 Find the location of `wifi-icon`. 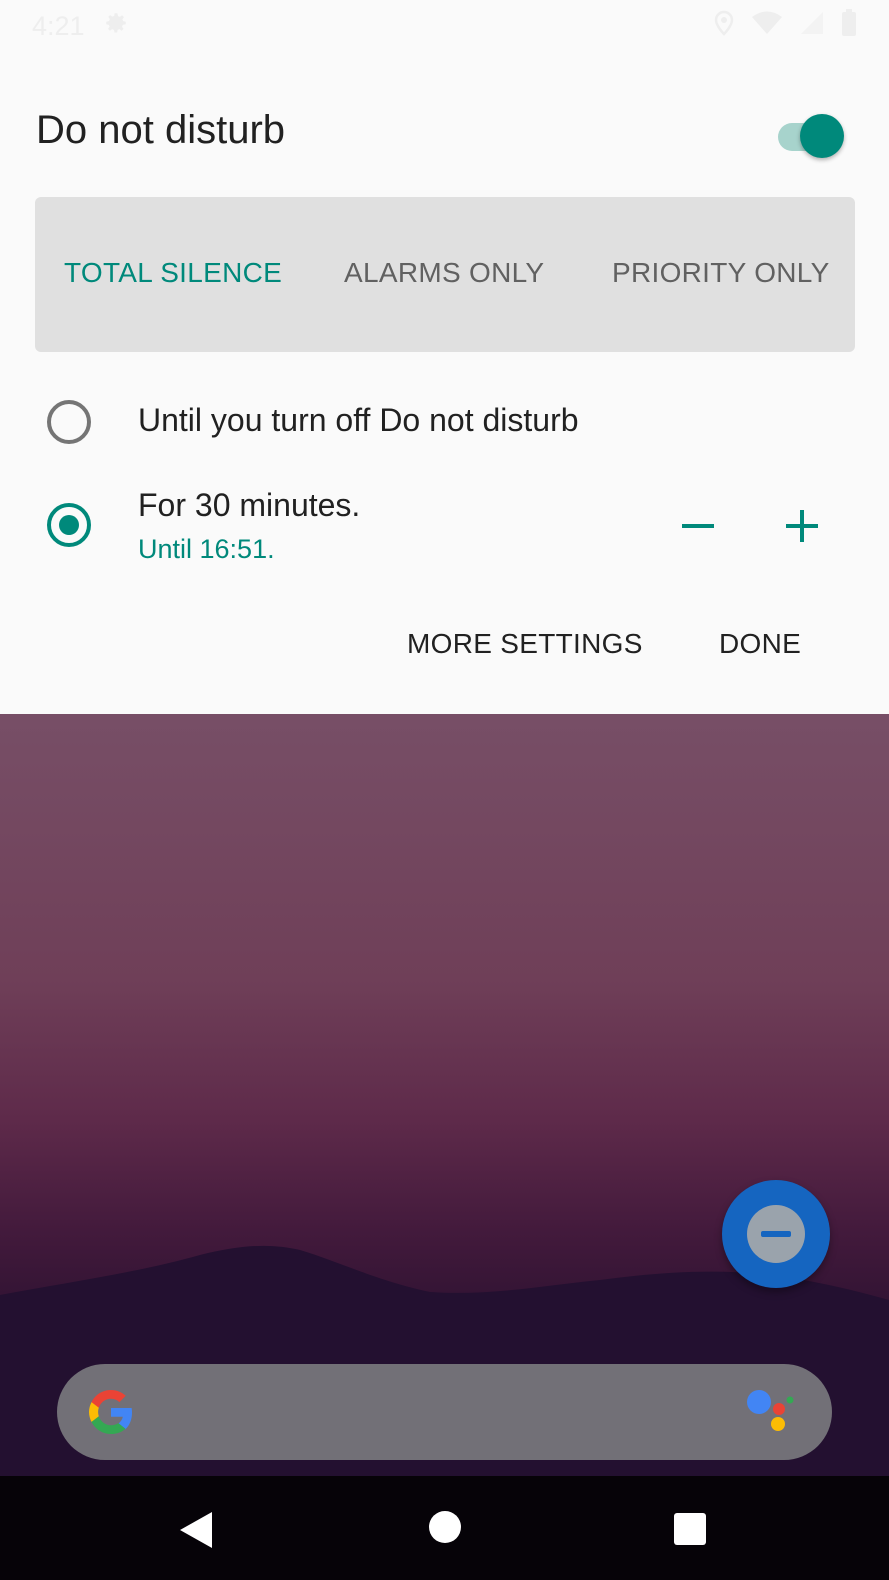

wifi-icon is located at coordinates (767, 26).